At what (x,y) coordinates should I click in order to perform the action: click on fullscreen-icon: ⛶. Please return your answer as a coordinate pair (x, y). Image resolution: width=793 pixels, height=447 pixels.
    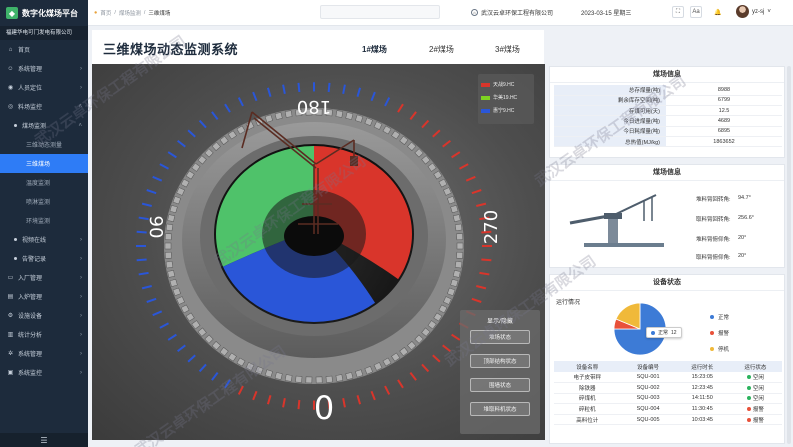
    Looking at the image, I should click on (678, 12).